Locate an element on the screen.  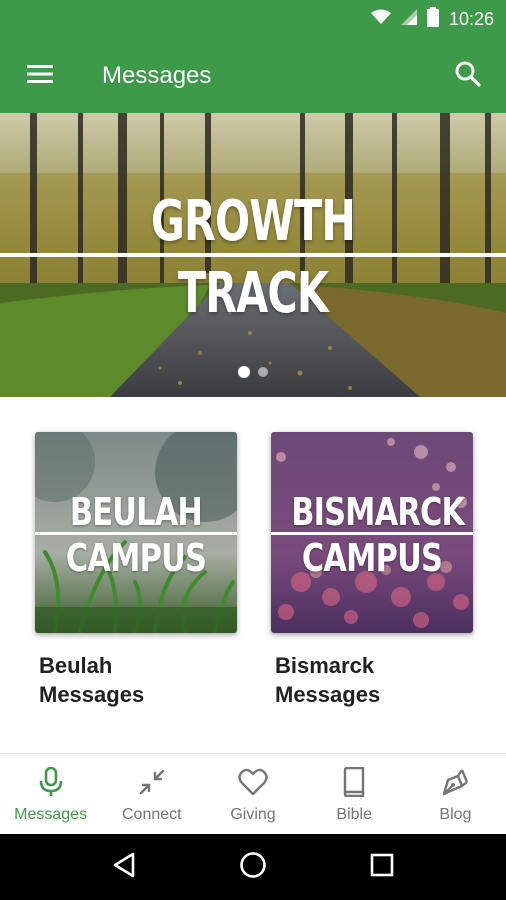
beulah-thumb-line1: BEULAH is located at coordinates (136, 512).